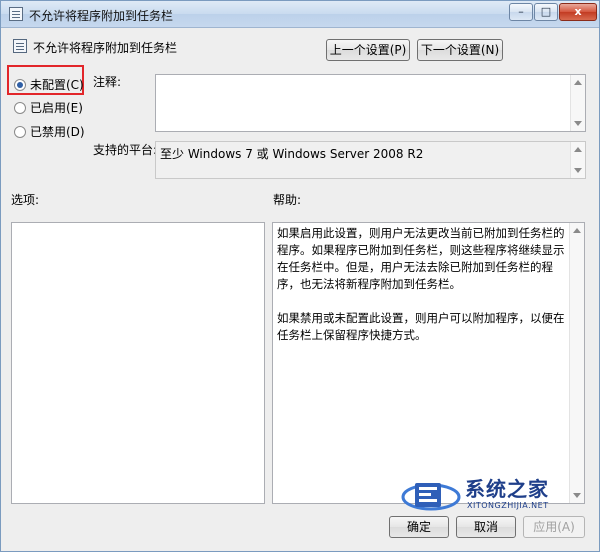 The image size is (600, 552). Describe the element at coordinates (460, 50) in the screenshot. I see `next-setting-button: 下一个设置(N)` at that location.